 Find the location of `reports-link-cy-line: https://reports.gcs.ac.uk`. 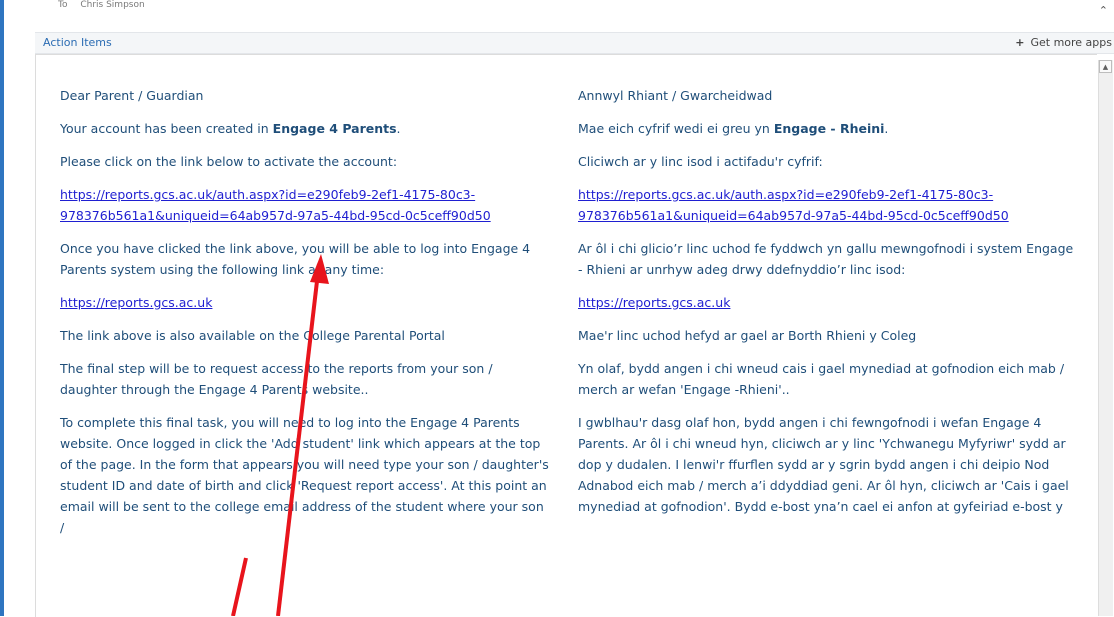

reports-link-cy-line: https://reports.gcs.ac.uk is located at coordinates (833, 302).